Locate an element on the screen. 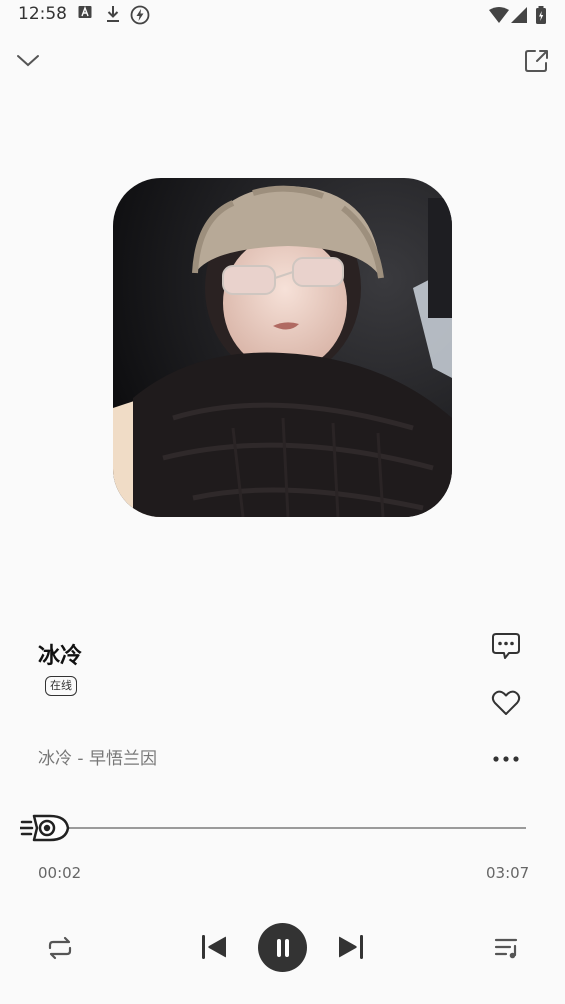  pause-icon is located at coordinates (282, 947).